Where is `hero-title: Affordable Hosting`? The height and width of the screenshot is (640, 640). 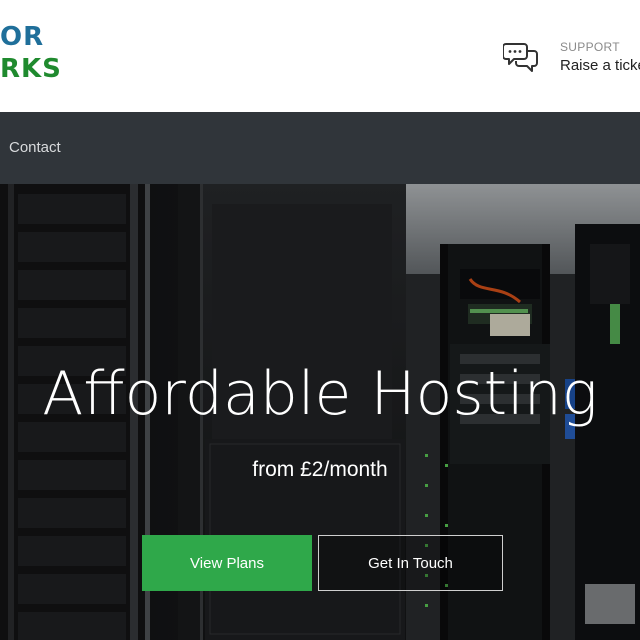
hero-title: Affordable Hosting is located at coordinates (320, 394).